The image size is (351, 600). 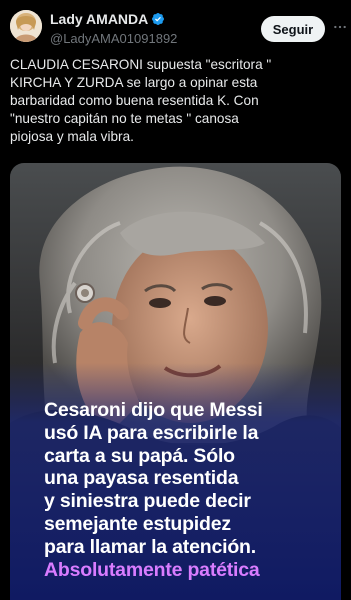 I want to click on display-name: Lady AMANDA, so click(x=99, y=19).